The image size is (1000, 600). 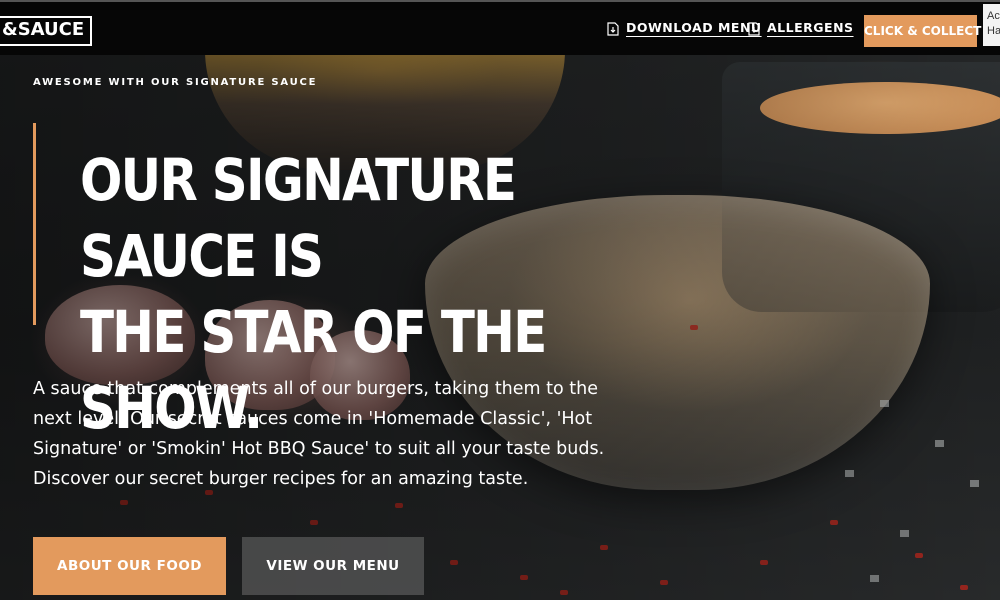 I want to click on hero-eyebrow: AWESOME WITH OUR SIGNATURE SAUCE, so click(x=175, y=82).